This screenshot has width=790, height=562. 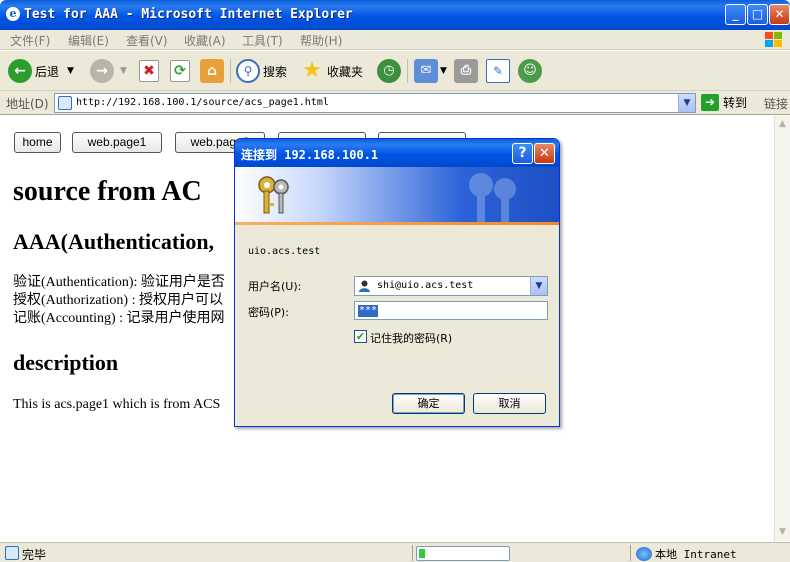 What do you see at coordinates (782, 532) in the screenshot?
I see `scroll-down-icon: ▼` at bounding box center [782, 532].